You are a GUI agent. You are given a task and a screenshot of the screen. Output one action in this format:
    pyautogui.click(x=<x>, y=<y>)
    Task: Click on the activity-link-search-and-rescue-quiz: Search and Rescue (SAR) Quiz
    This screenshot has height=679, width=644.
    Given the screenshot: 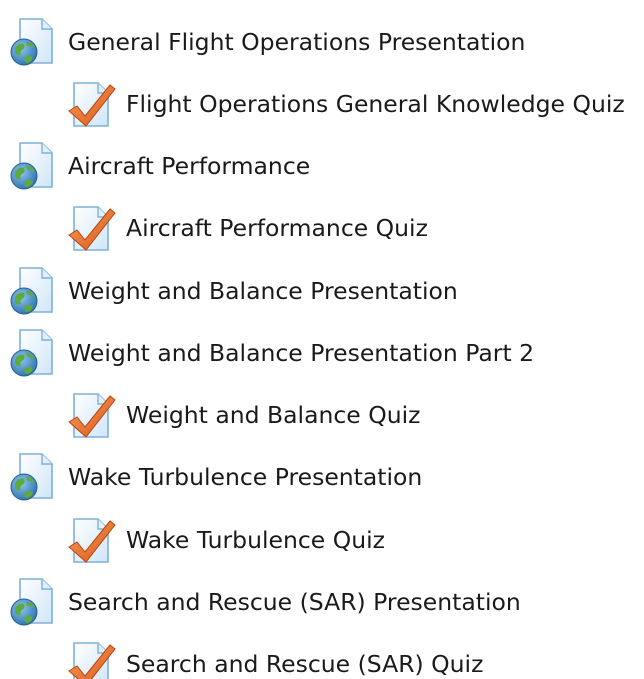 What is the action you would take?
    pyautogui.click(x=274, y=659)
    